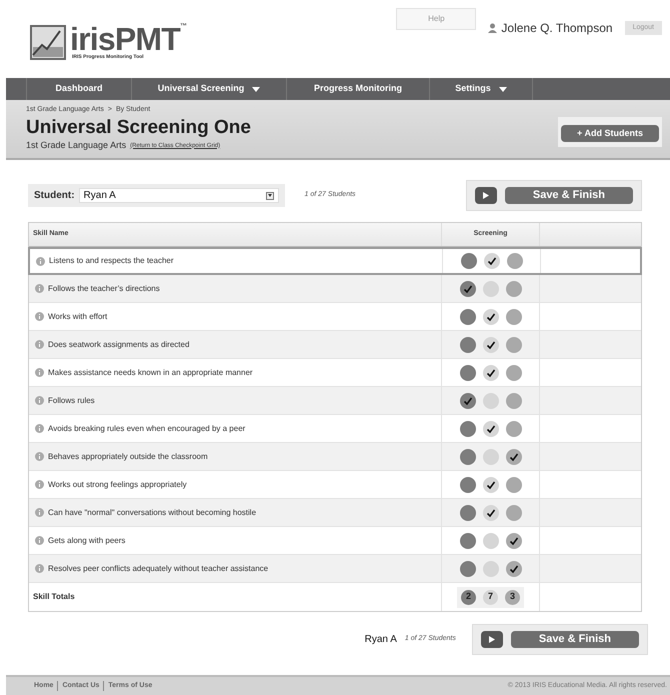 Image resolution: width=670 pixels, height=695 pixels. What do you see at coordinates (111, 261) in the screenshot?
I see `skill-name: Listens to and respects the teacher` at bounding box center [111, 261].